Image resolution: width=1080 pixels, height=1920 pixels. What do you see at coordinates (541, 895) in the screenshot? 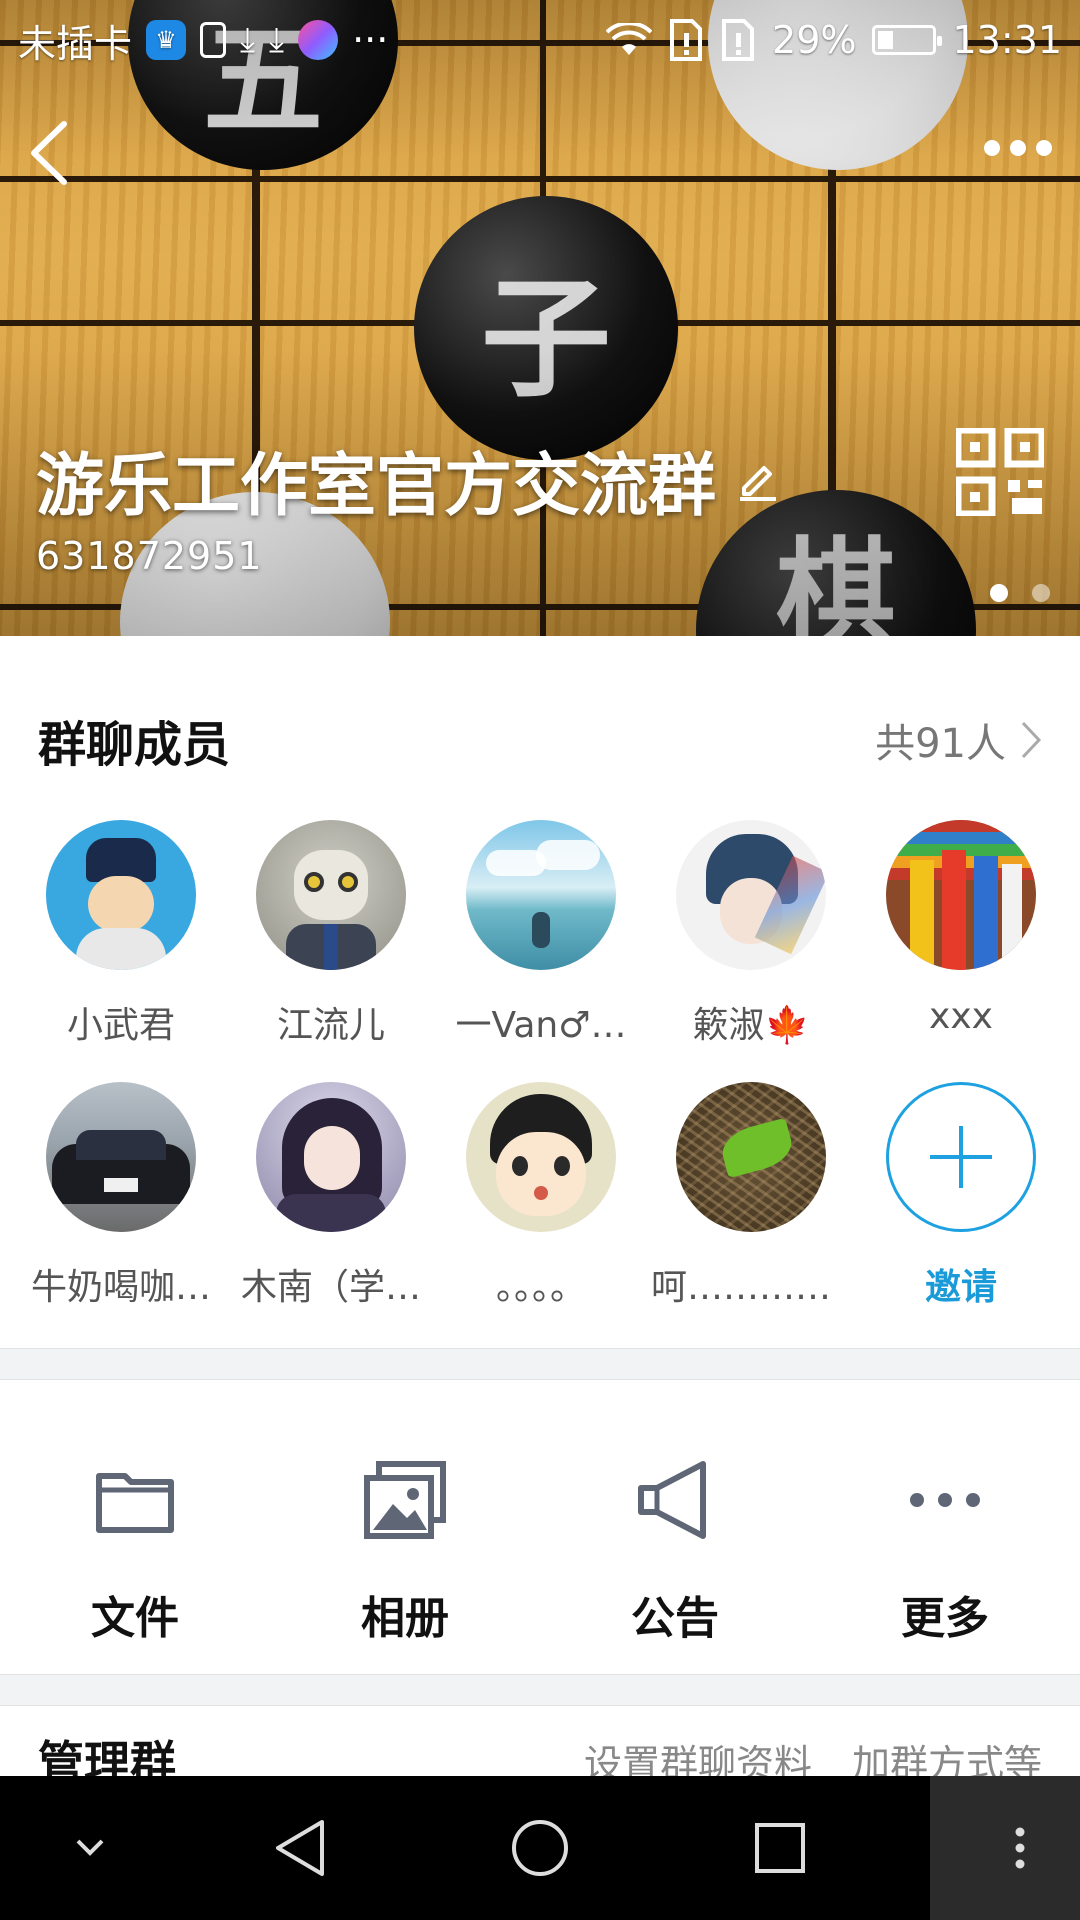
I see `clouds-landscape-avatar` at bounding box center [541, 895].